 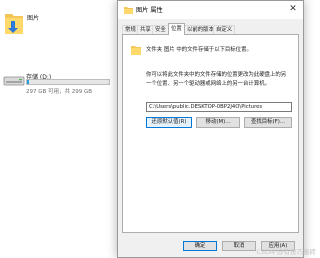 I want to click on path-input, so click(x=219, y=107).